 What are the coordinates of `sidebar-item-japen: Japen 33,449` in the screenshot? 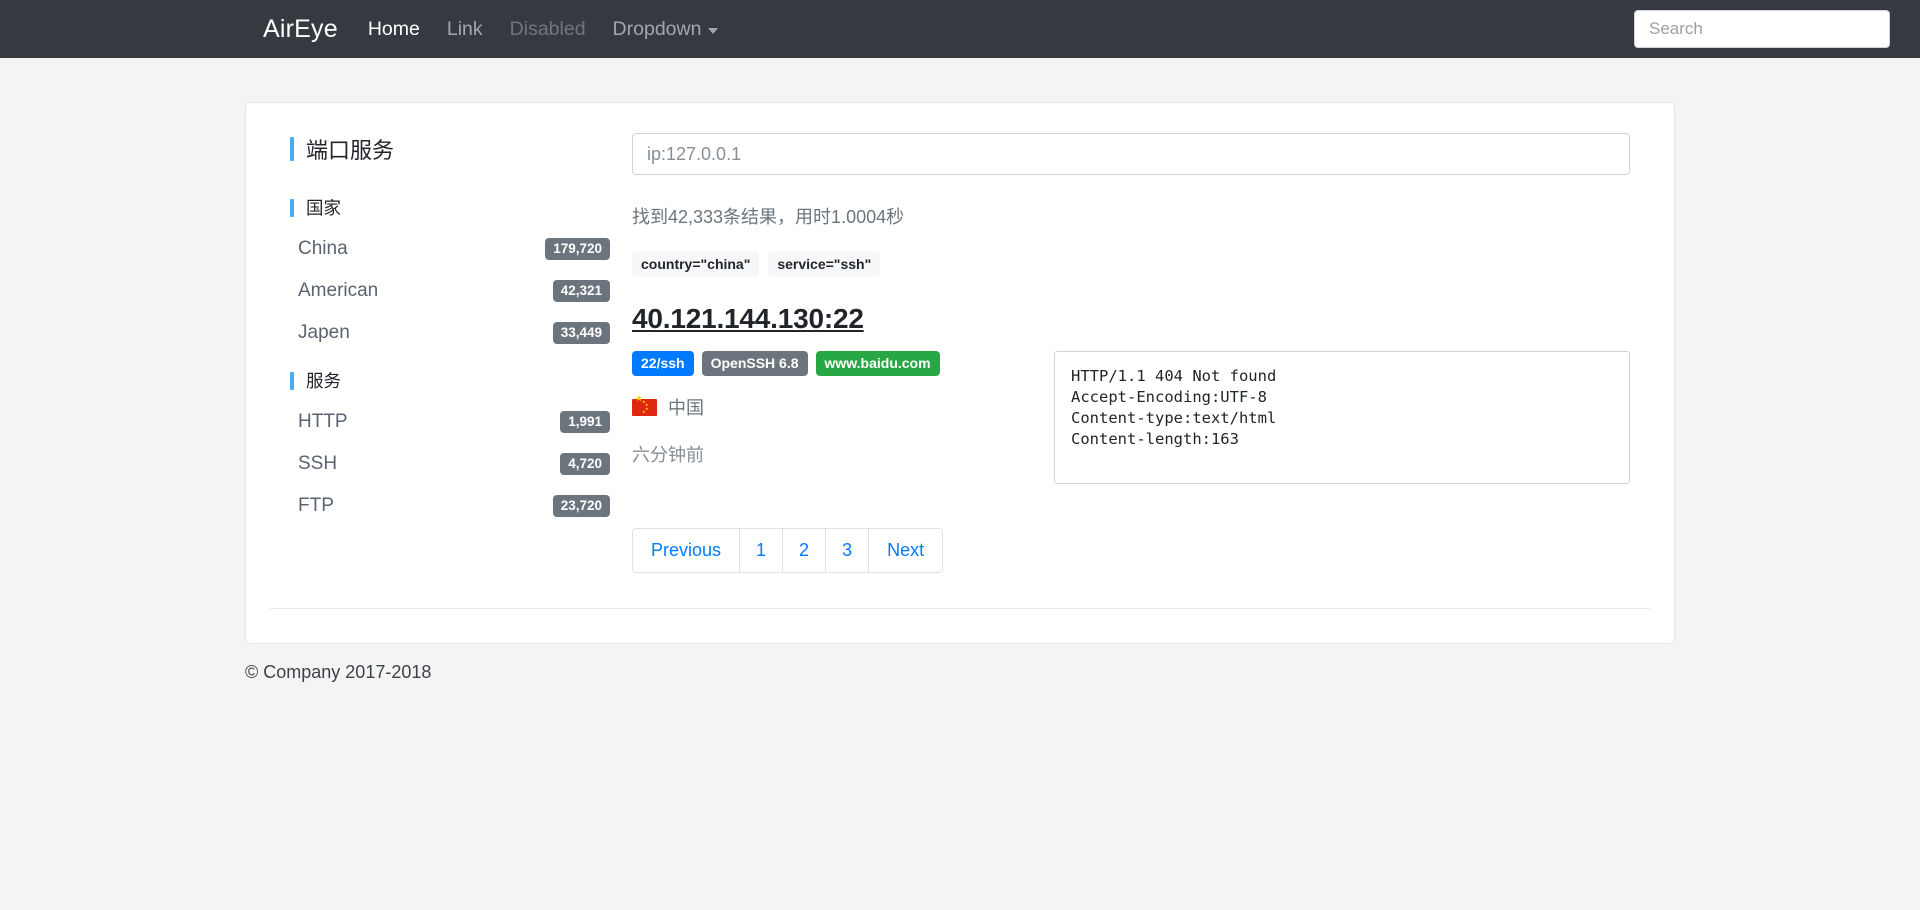 It's located at (446, 333).